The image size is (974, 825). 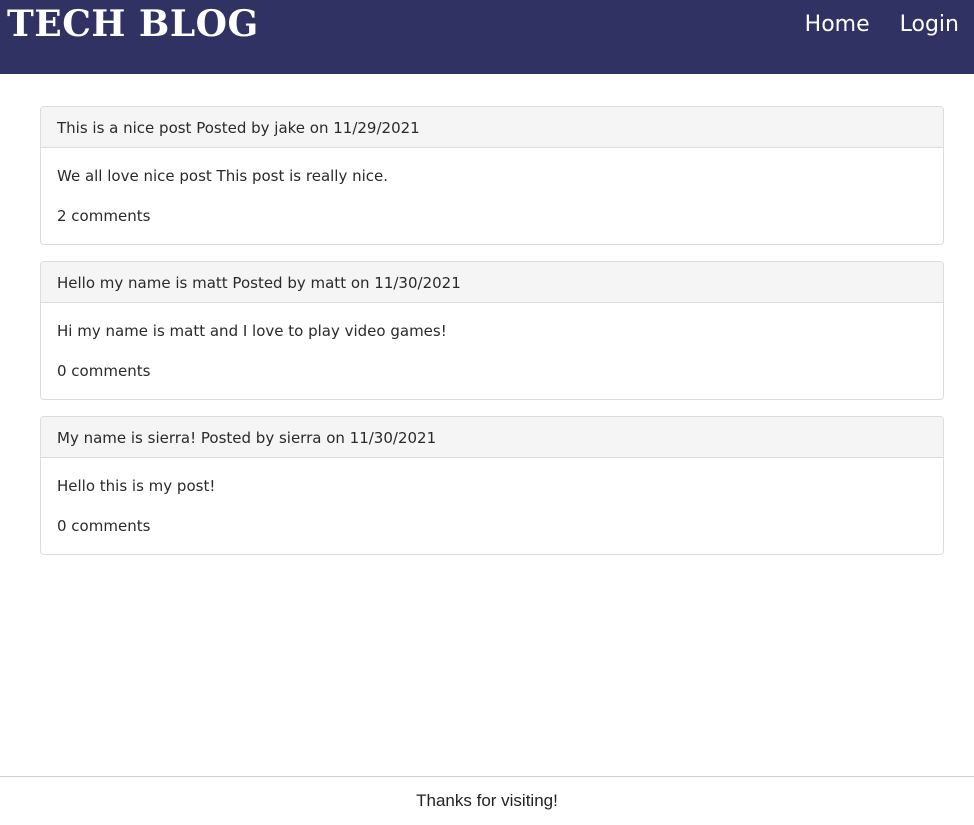 I want to click on nav-home-link: Home, so click(x=837, y=25).